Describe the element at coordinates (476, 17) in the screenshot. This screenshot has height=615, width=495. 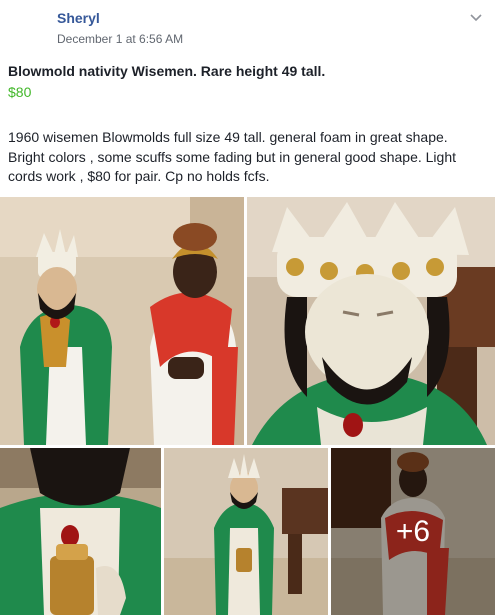
I see `chevron-down-icon` at that location.